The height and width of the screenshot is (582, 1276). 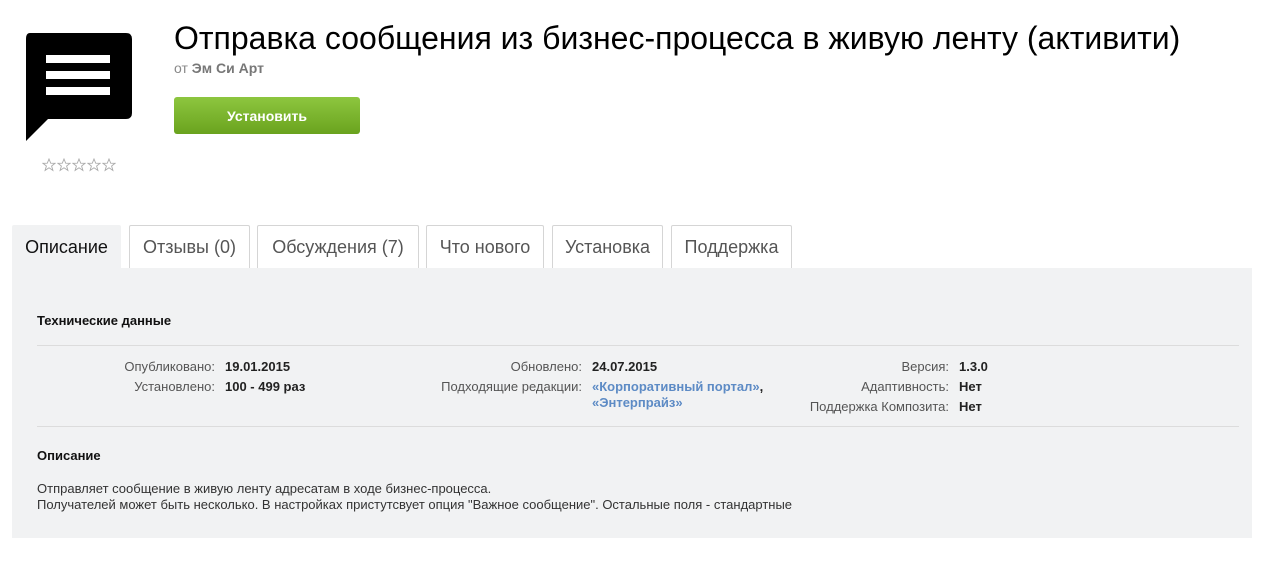 What do you see at coordinates (925, 366) in the screenshot?
I see `version-label: Версия:` at bounding box center [925, 366].